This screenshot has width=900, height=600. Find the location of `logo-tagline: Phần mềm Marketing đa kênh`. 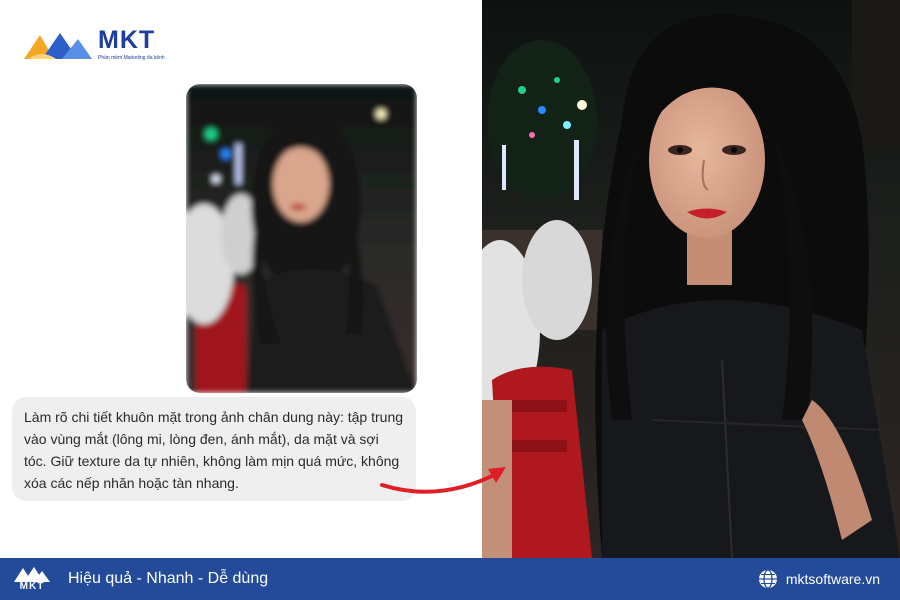

logo-tagline: Phần mềm Marketing đa kênh is located at coordinates (131, 58).